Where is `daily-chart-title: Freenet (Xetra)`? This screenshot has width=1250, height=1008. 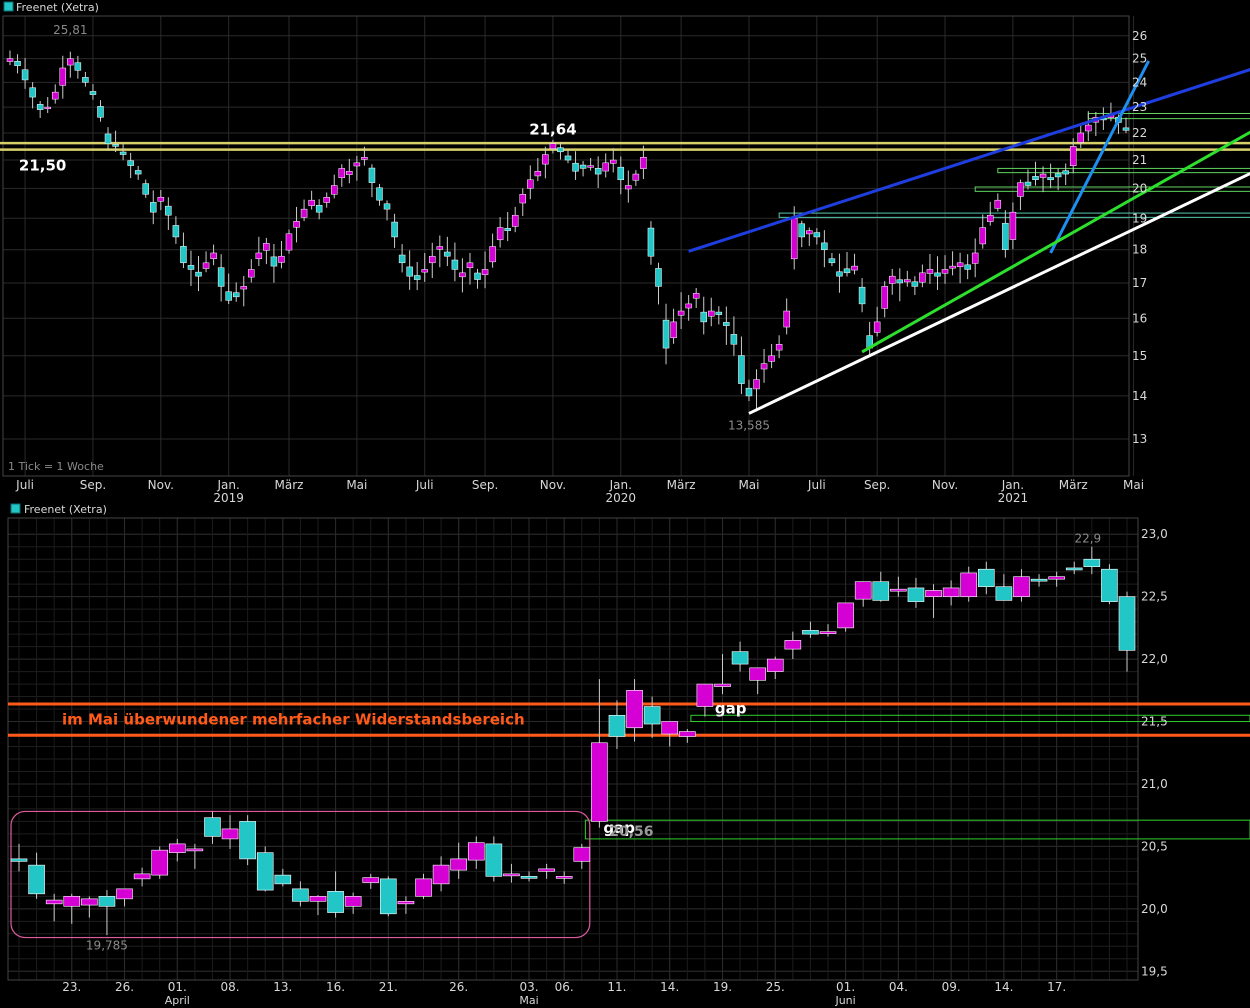 daily-chart-title: Freenet (Xetra) is located at coordinates (65, 509).